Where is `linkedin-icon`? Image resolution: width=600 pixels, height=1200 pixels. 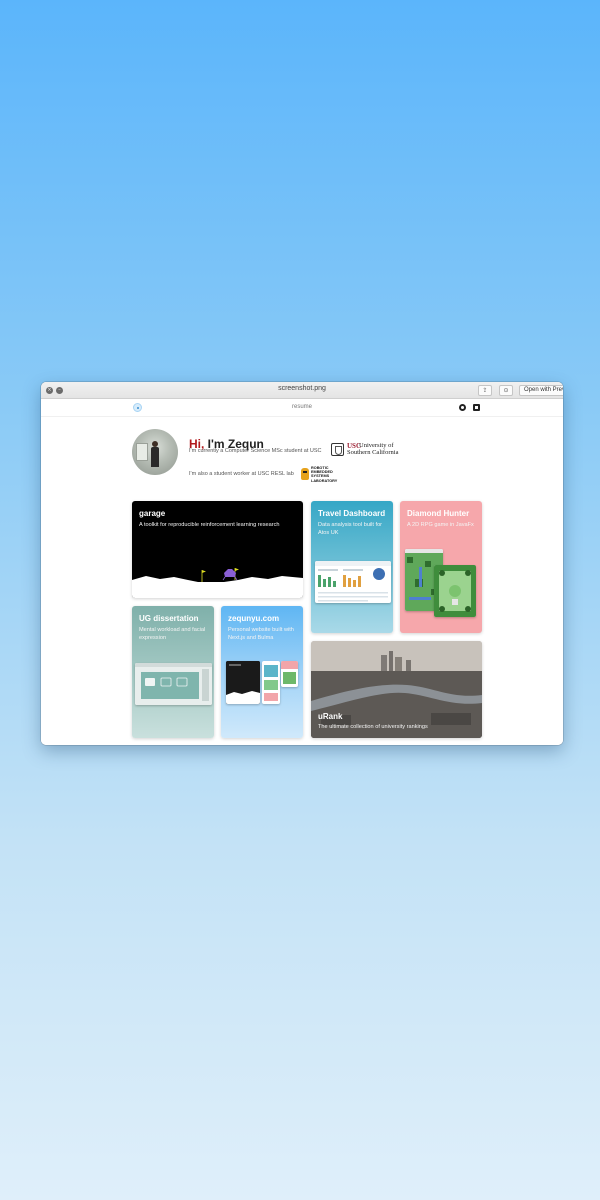
linkedin-icon is located at coordinates (476, 407).